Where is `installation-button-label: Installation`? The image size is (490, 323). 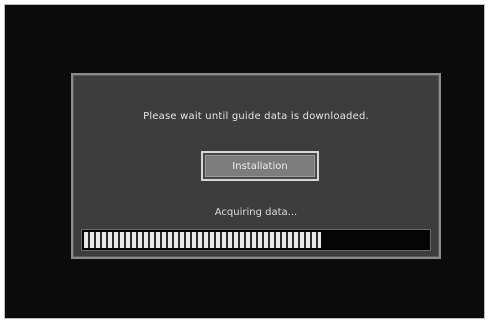 installation-button-label: Installation is located at coordinates (260, 166).